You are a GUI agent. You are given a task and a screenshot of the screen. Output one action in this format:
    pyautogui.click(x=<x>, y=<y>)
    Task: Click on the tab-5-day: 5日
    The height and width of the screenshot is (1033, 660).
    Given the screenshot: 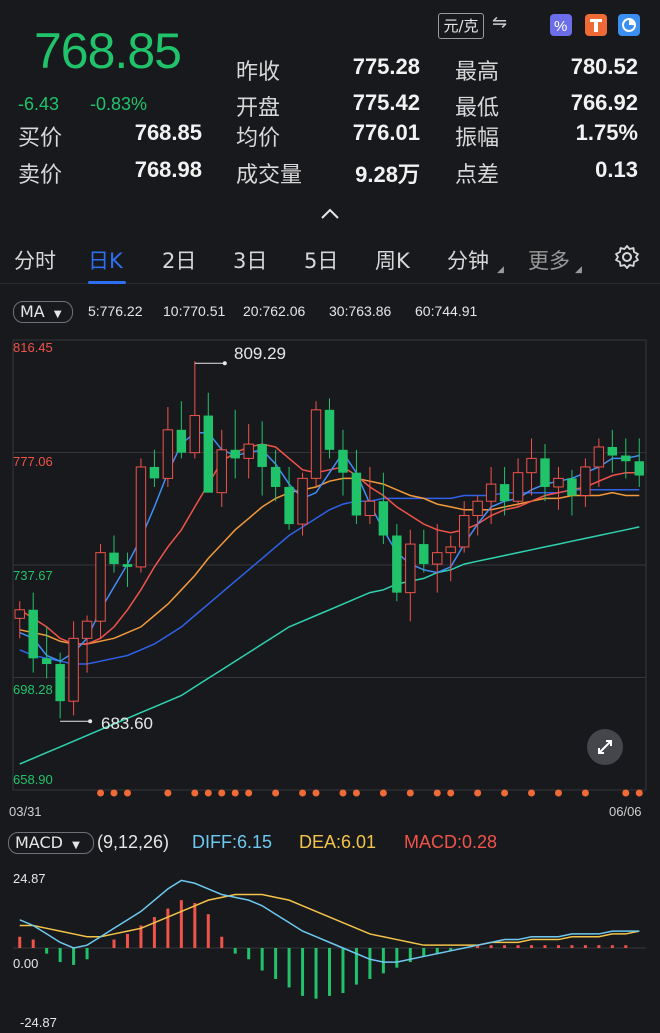 What is the action you would take?
    pyautogui.click(x=321, y=260)
    